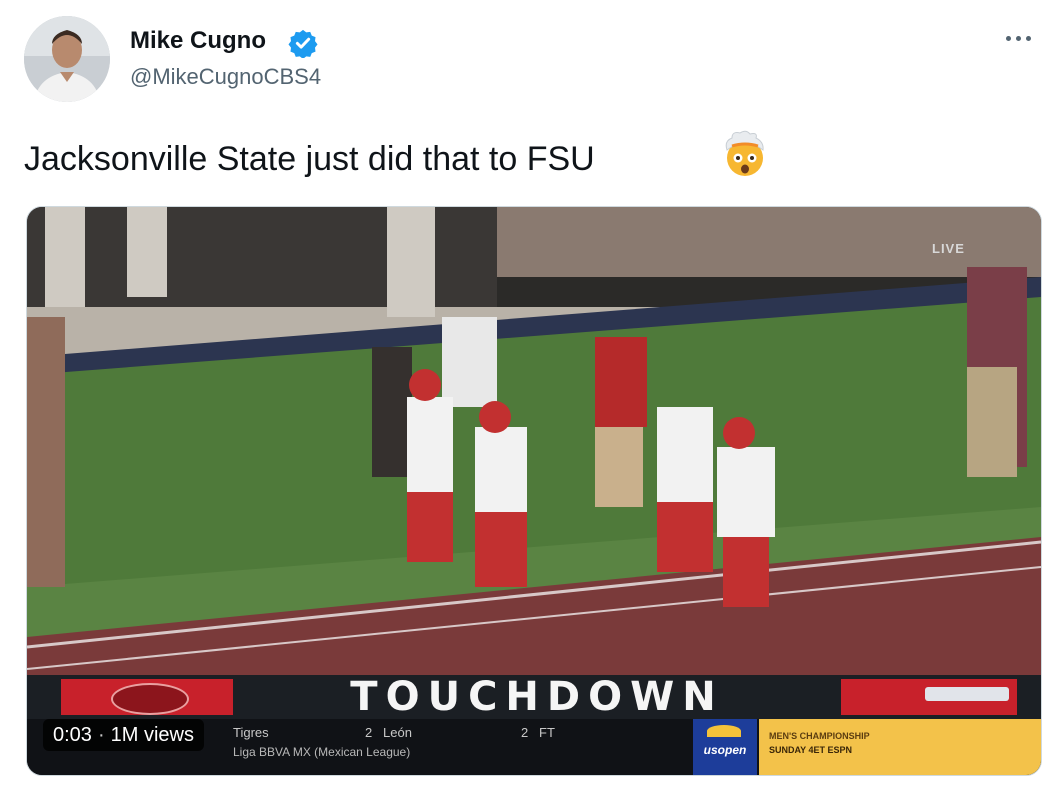 Image resolution: width=1056 pixels, height=800 pixels. Describe the element at coordinates (744, 153) in the screenshot. I see `exploding-head-emoji-icon` at that location.